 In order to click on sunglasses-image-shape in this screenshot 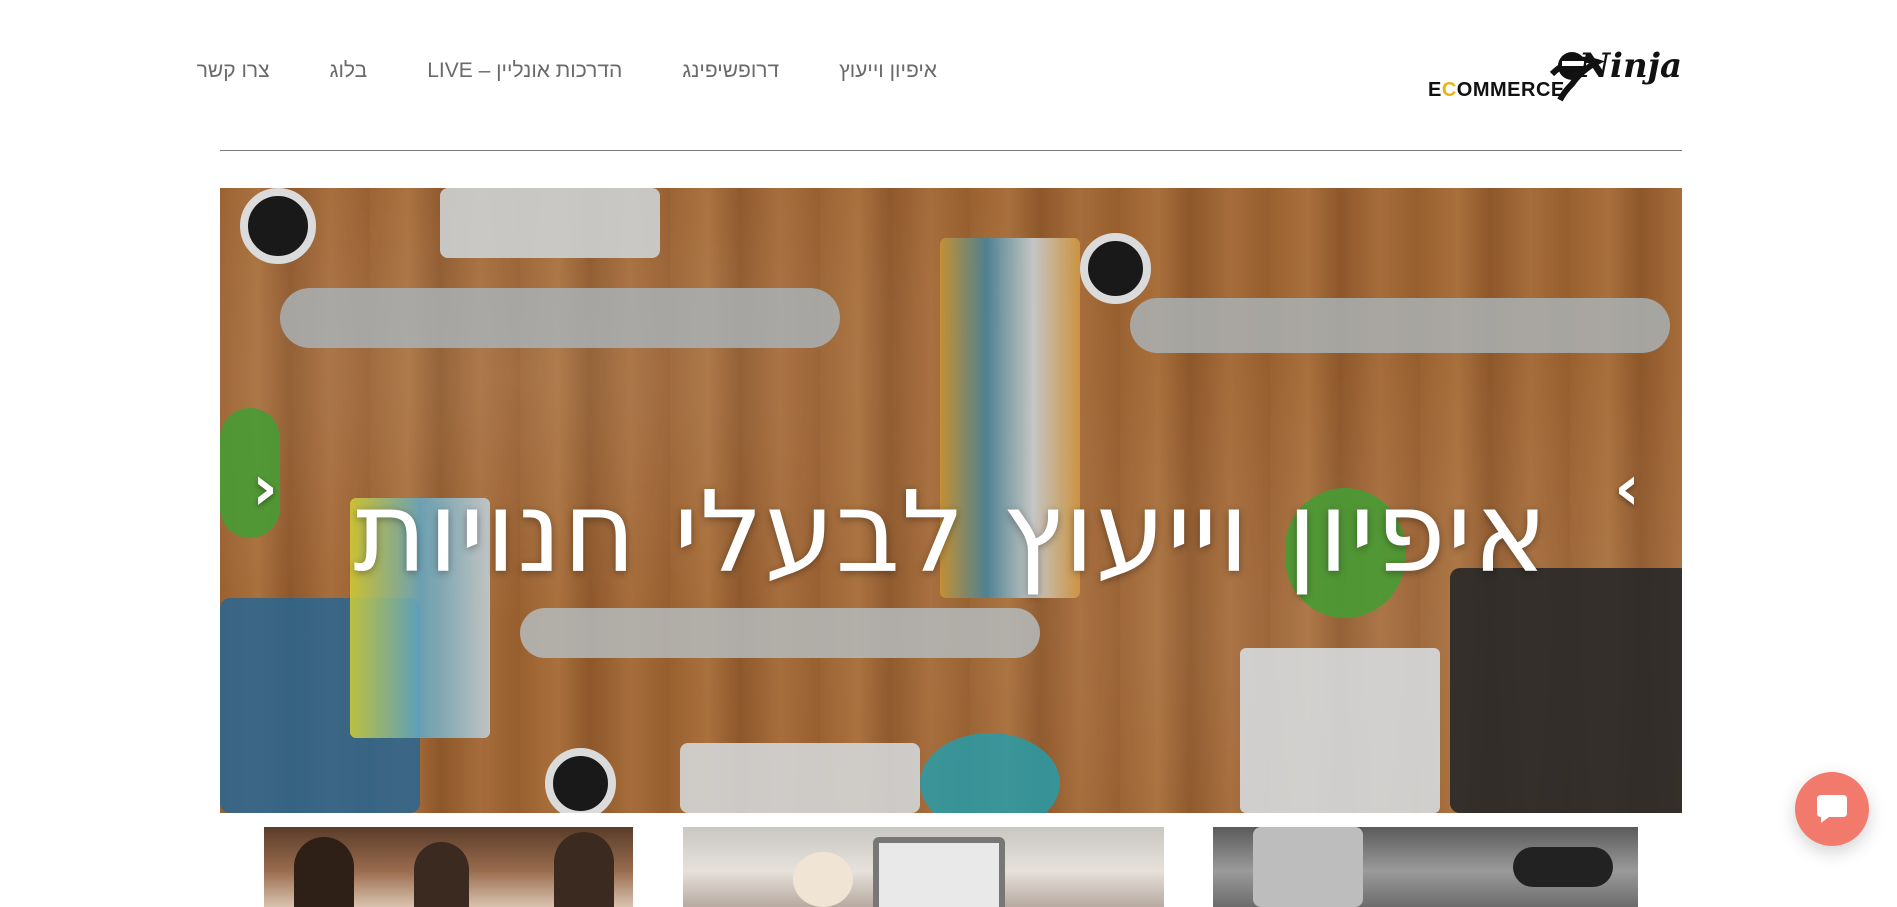, I will do `click(1563, 867)`.